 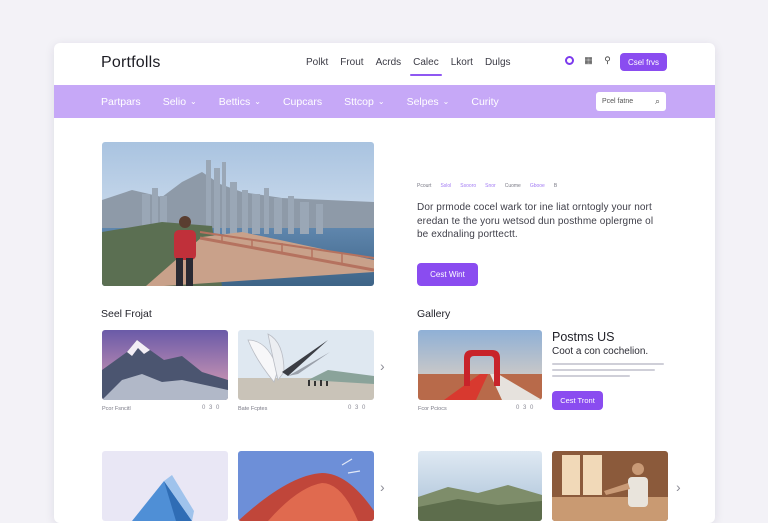 I want to click on hero-button: Cest Wint, so click(x=447, y=274).